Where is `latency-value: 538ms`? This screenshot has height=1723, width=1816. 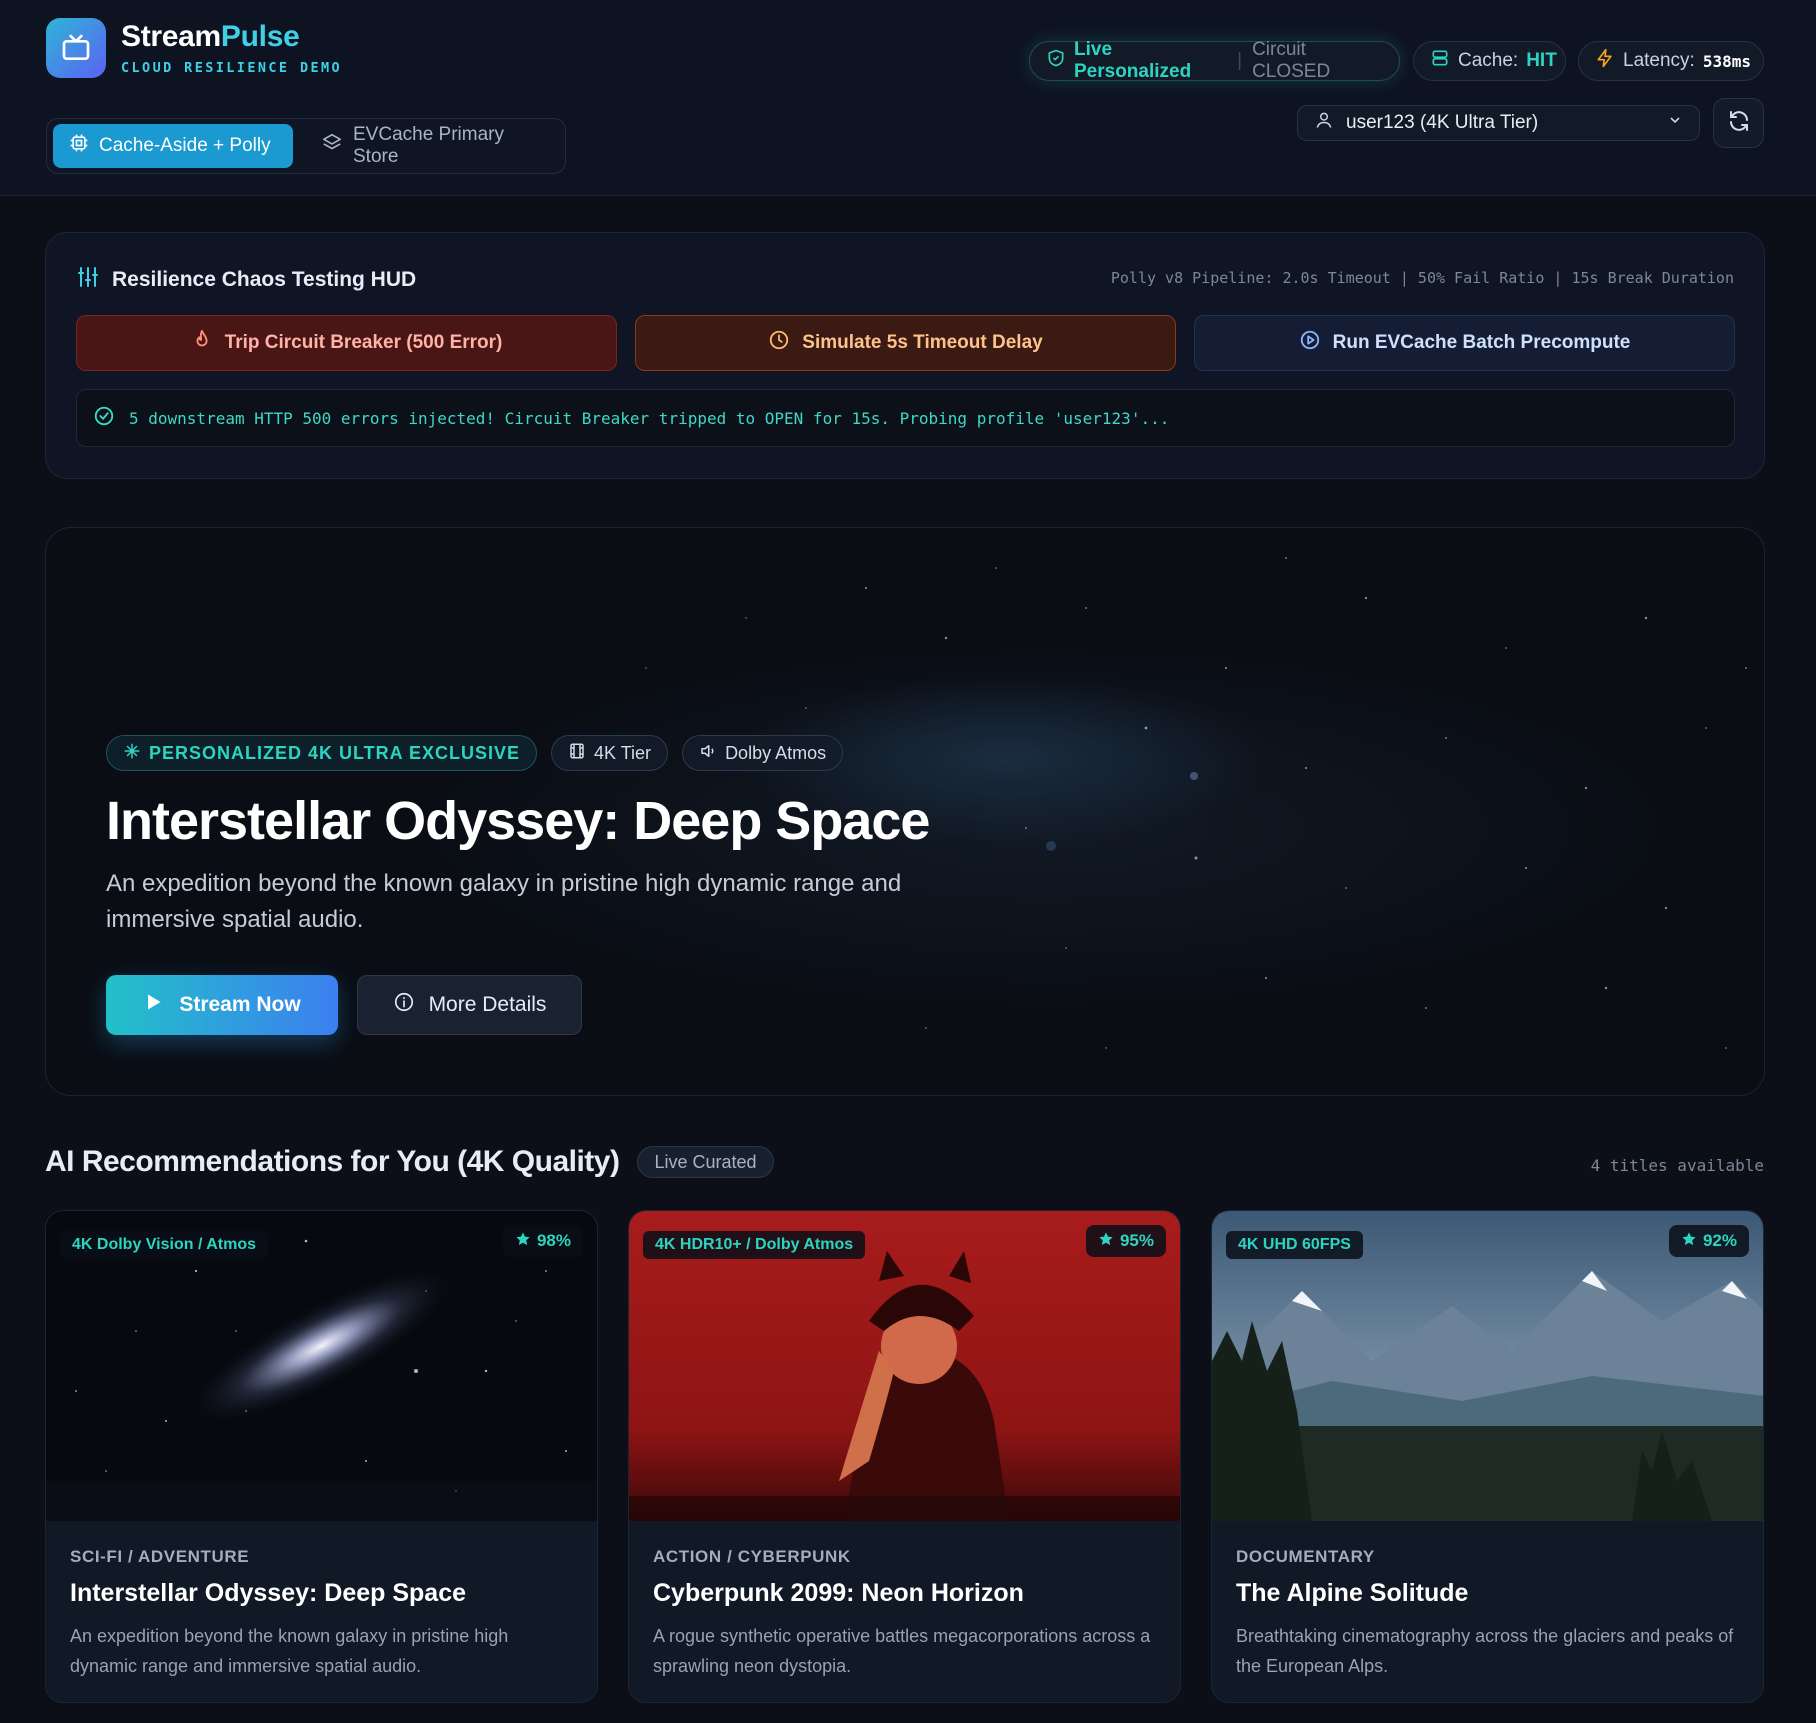
latency-value: 538ms is located at coordinates (1726, 61).